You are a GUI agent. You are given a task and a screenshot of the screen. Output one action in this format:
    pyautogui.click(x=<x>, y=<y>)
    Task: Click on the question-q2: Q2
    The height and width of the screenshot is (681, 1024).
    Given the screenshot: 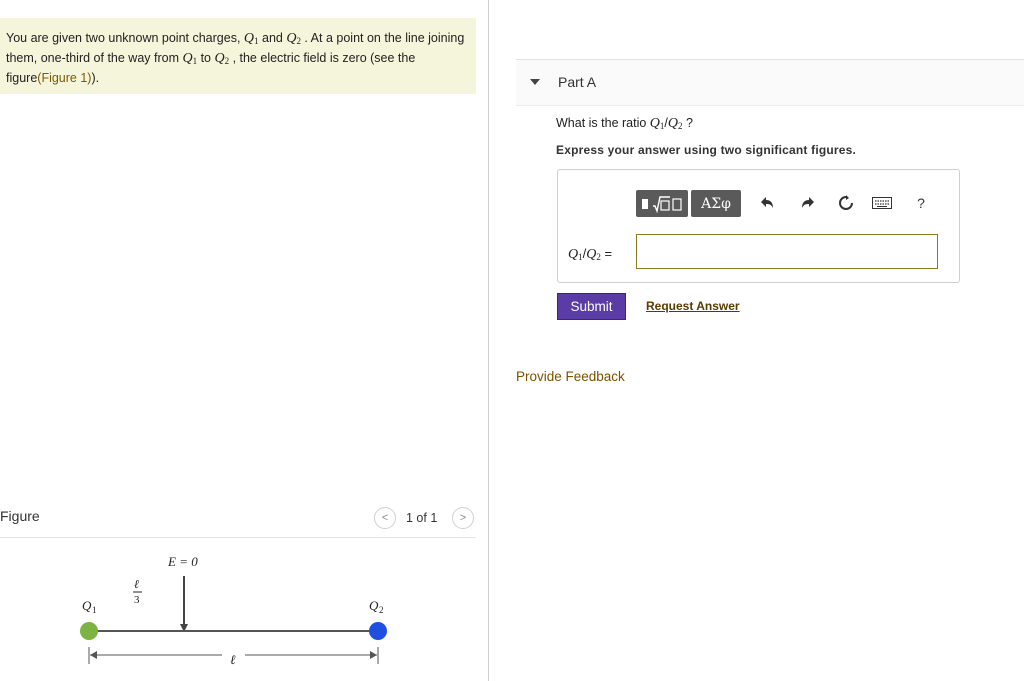 What is the action you would take?
    pyautogui.click(x=675, y=123)
    